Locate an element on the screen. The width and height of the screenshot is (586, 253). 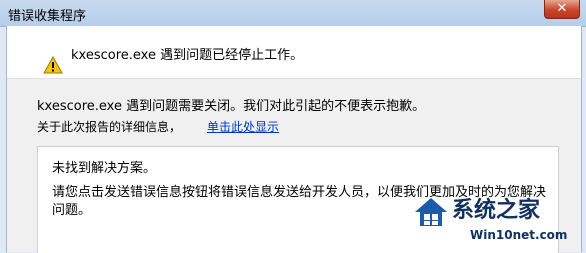
watermark: 系统之家 Win10net.com is located at coordinates (497, 219).